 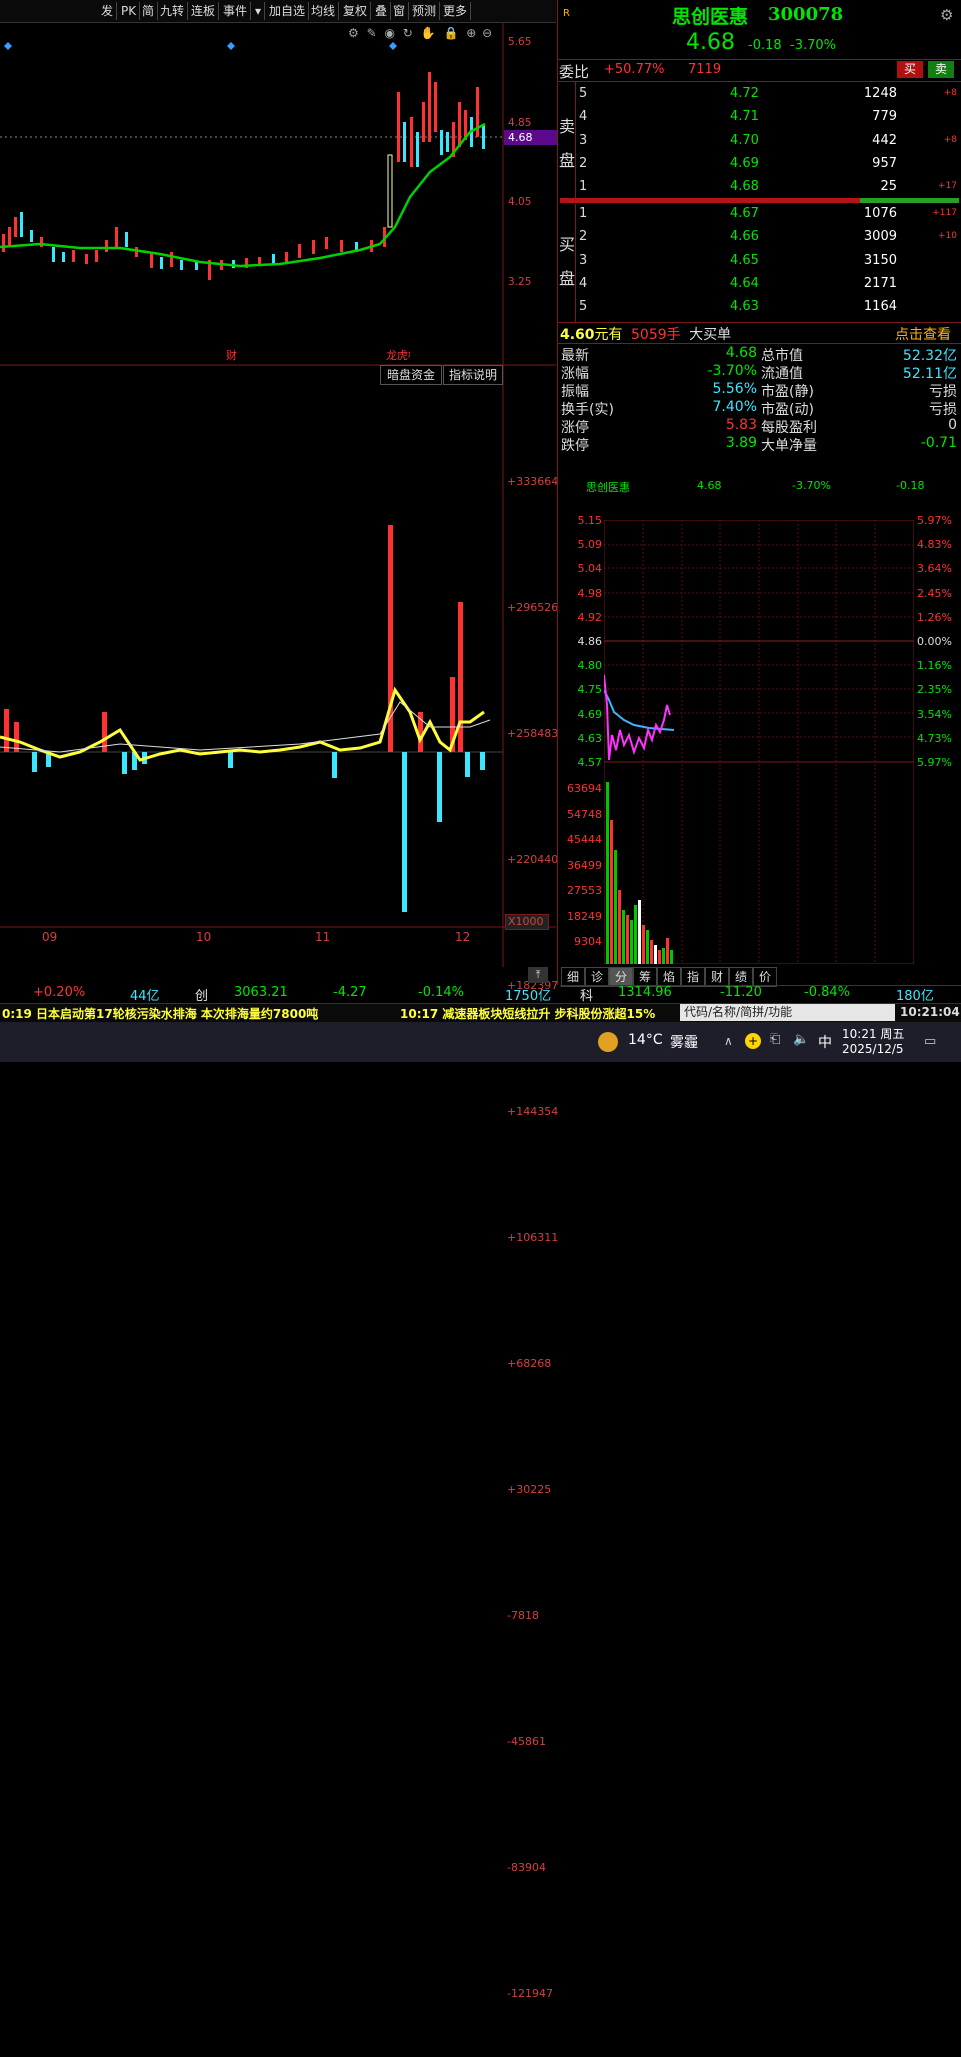 I want to click on ask-row: 5 4.72 1248 +8, so click(x=768, y=97).